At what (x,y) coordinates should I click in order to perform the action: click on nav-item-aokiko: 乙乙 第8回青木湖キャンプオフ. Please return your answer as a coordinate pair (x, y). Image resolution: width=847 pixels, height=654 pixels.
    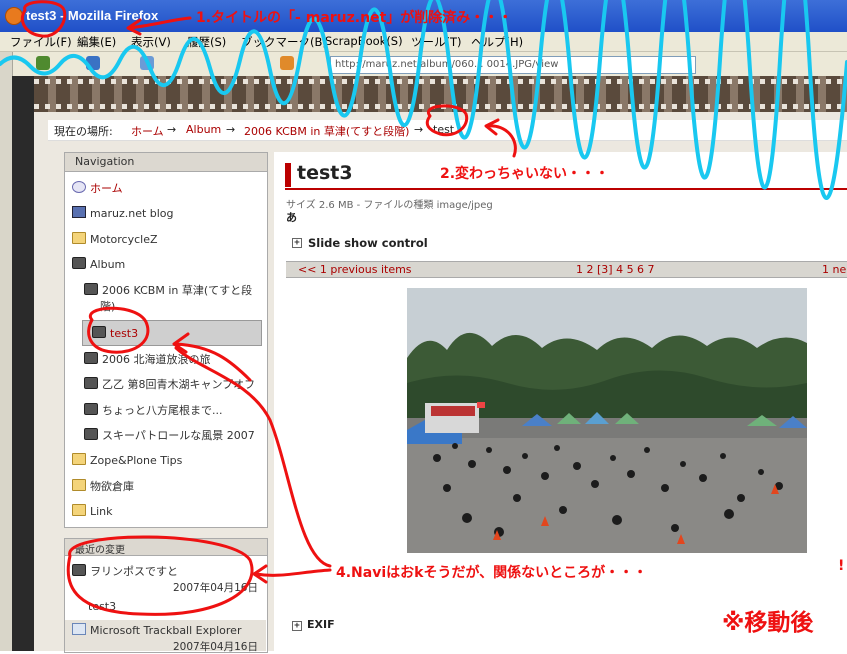
    Looking at the image, I should click on (169, 384).